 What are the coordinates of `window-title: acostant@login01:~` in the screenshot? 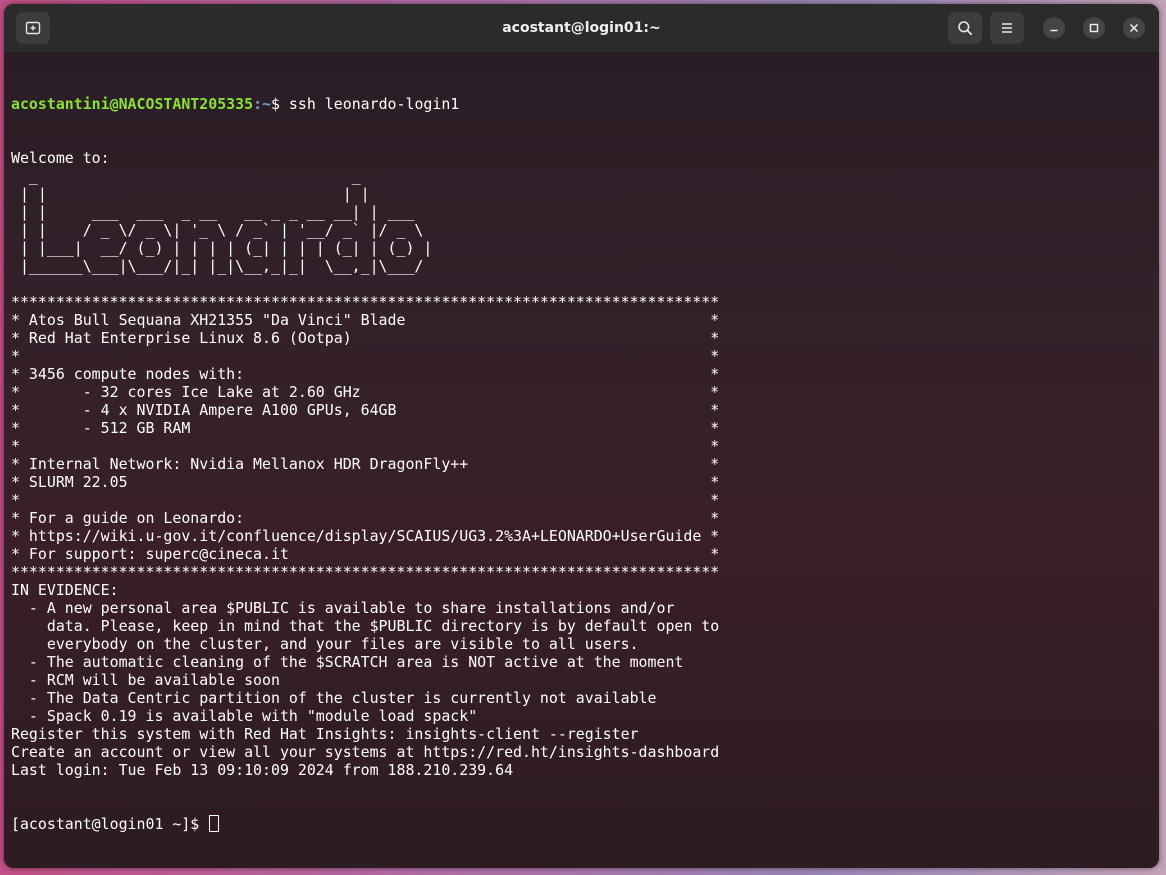 It's located at (581, 28).